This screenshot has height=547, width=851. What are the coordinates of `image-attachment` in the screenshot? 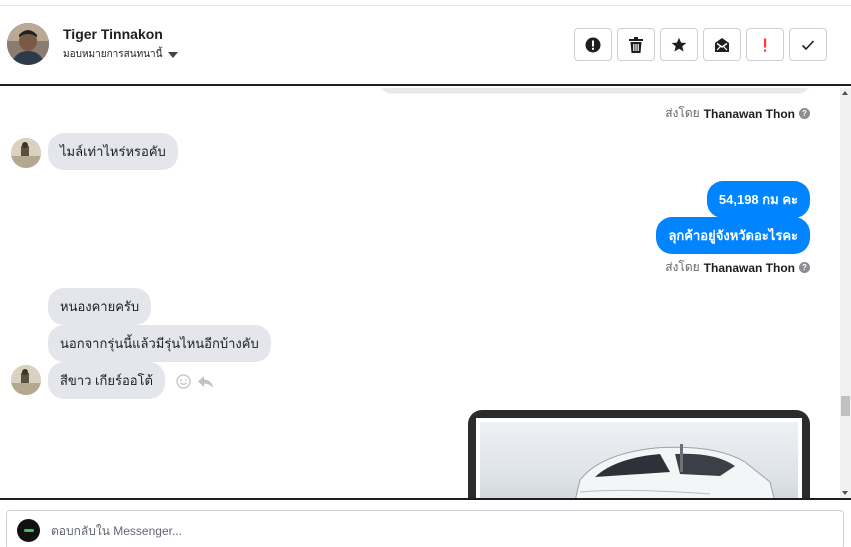 It's located at (639, 454).